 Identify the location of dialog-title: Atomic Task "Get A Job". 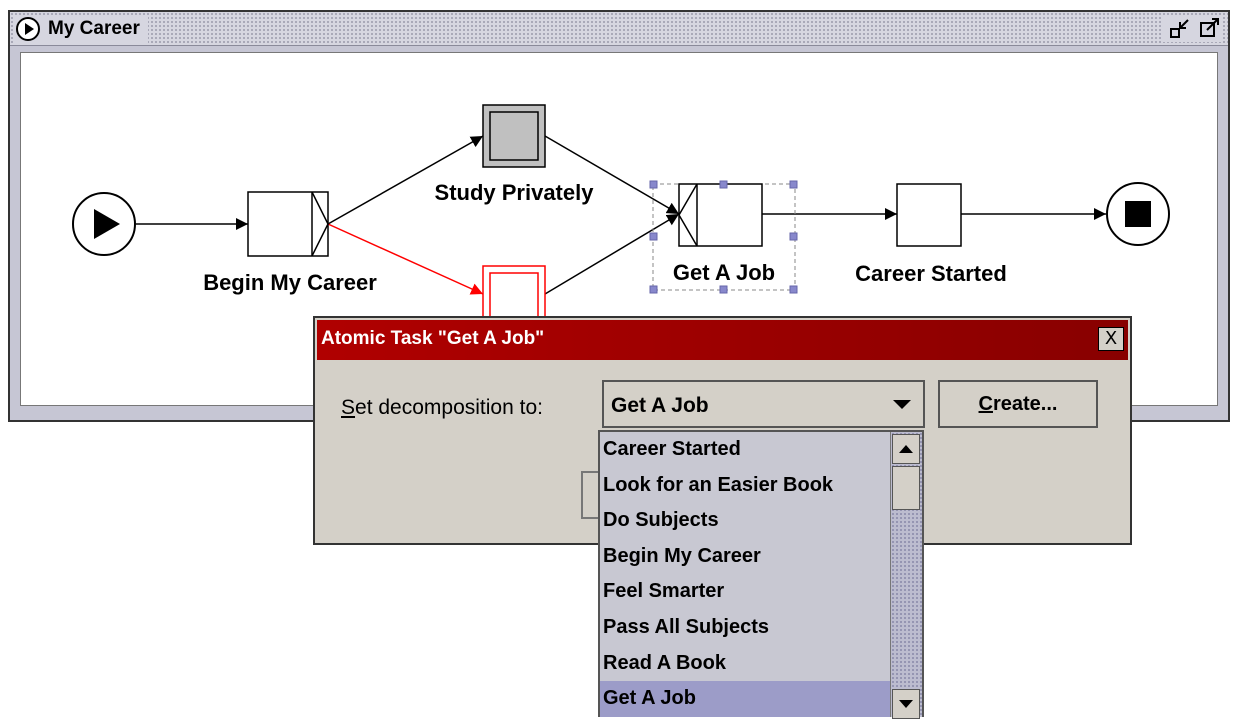
(433, 338).